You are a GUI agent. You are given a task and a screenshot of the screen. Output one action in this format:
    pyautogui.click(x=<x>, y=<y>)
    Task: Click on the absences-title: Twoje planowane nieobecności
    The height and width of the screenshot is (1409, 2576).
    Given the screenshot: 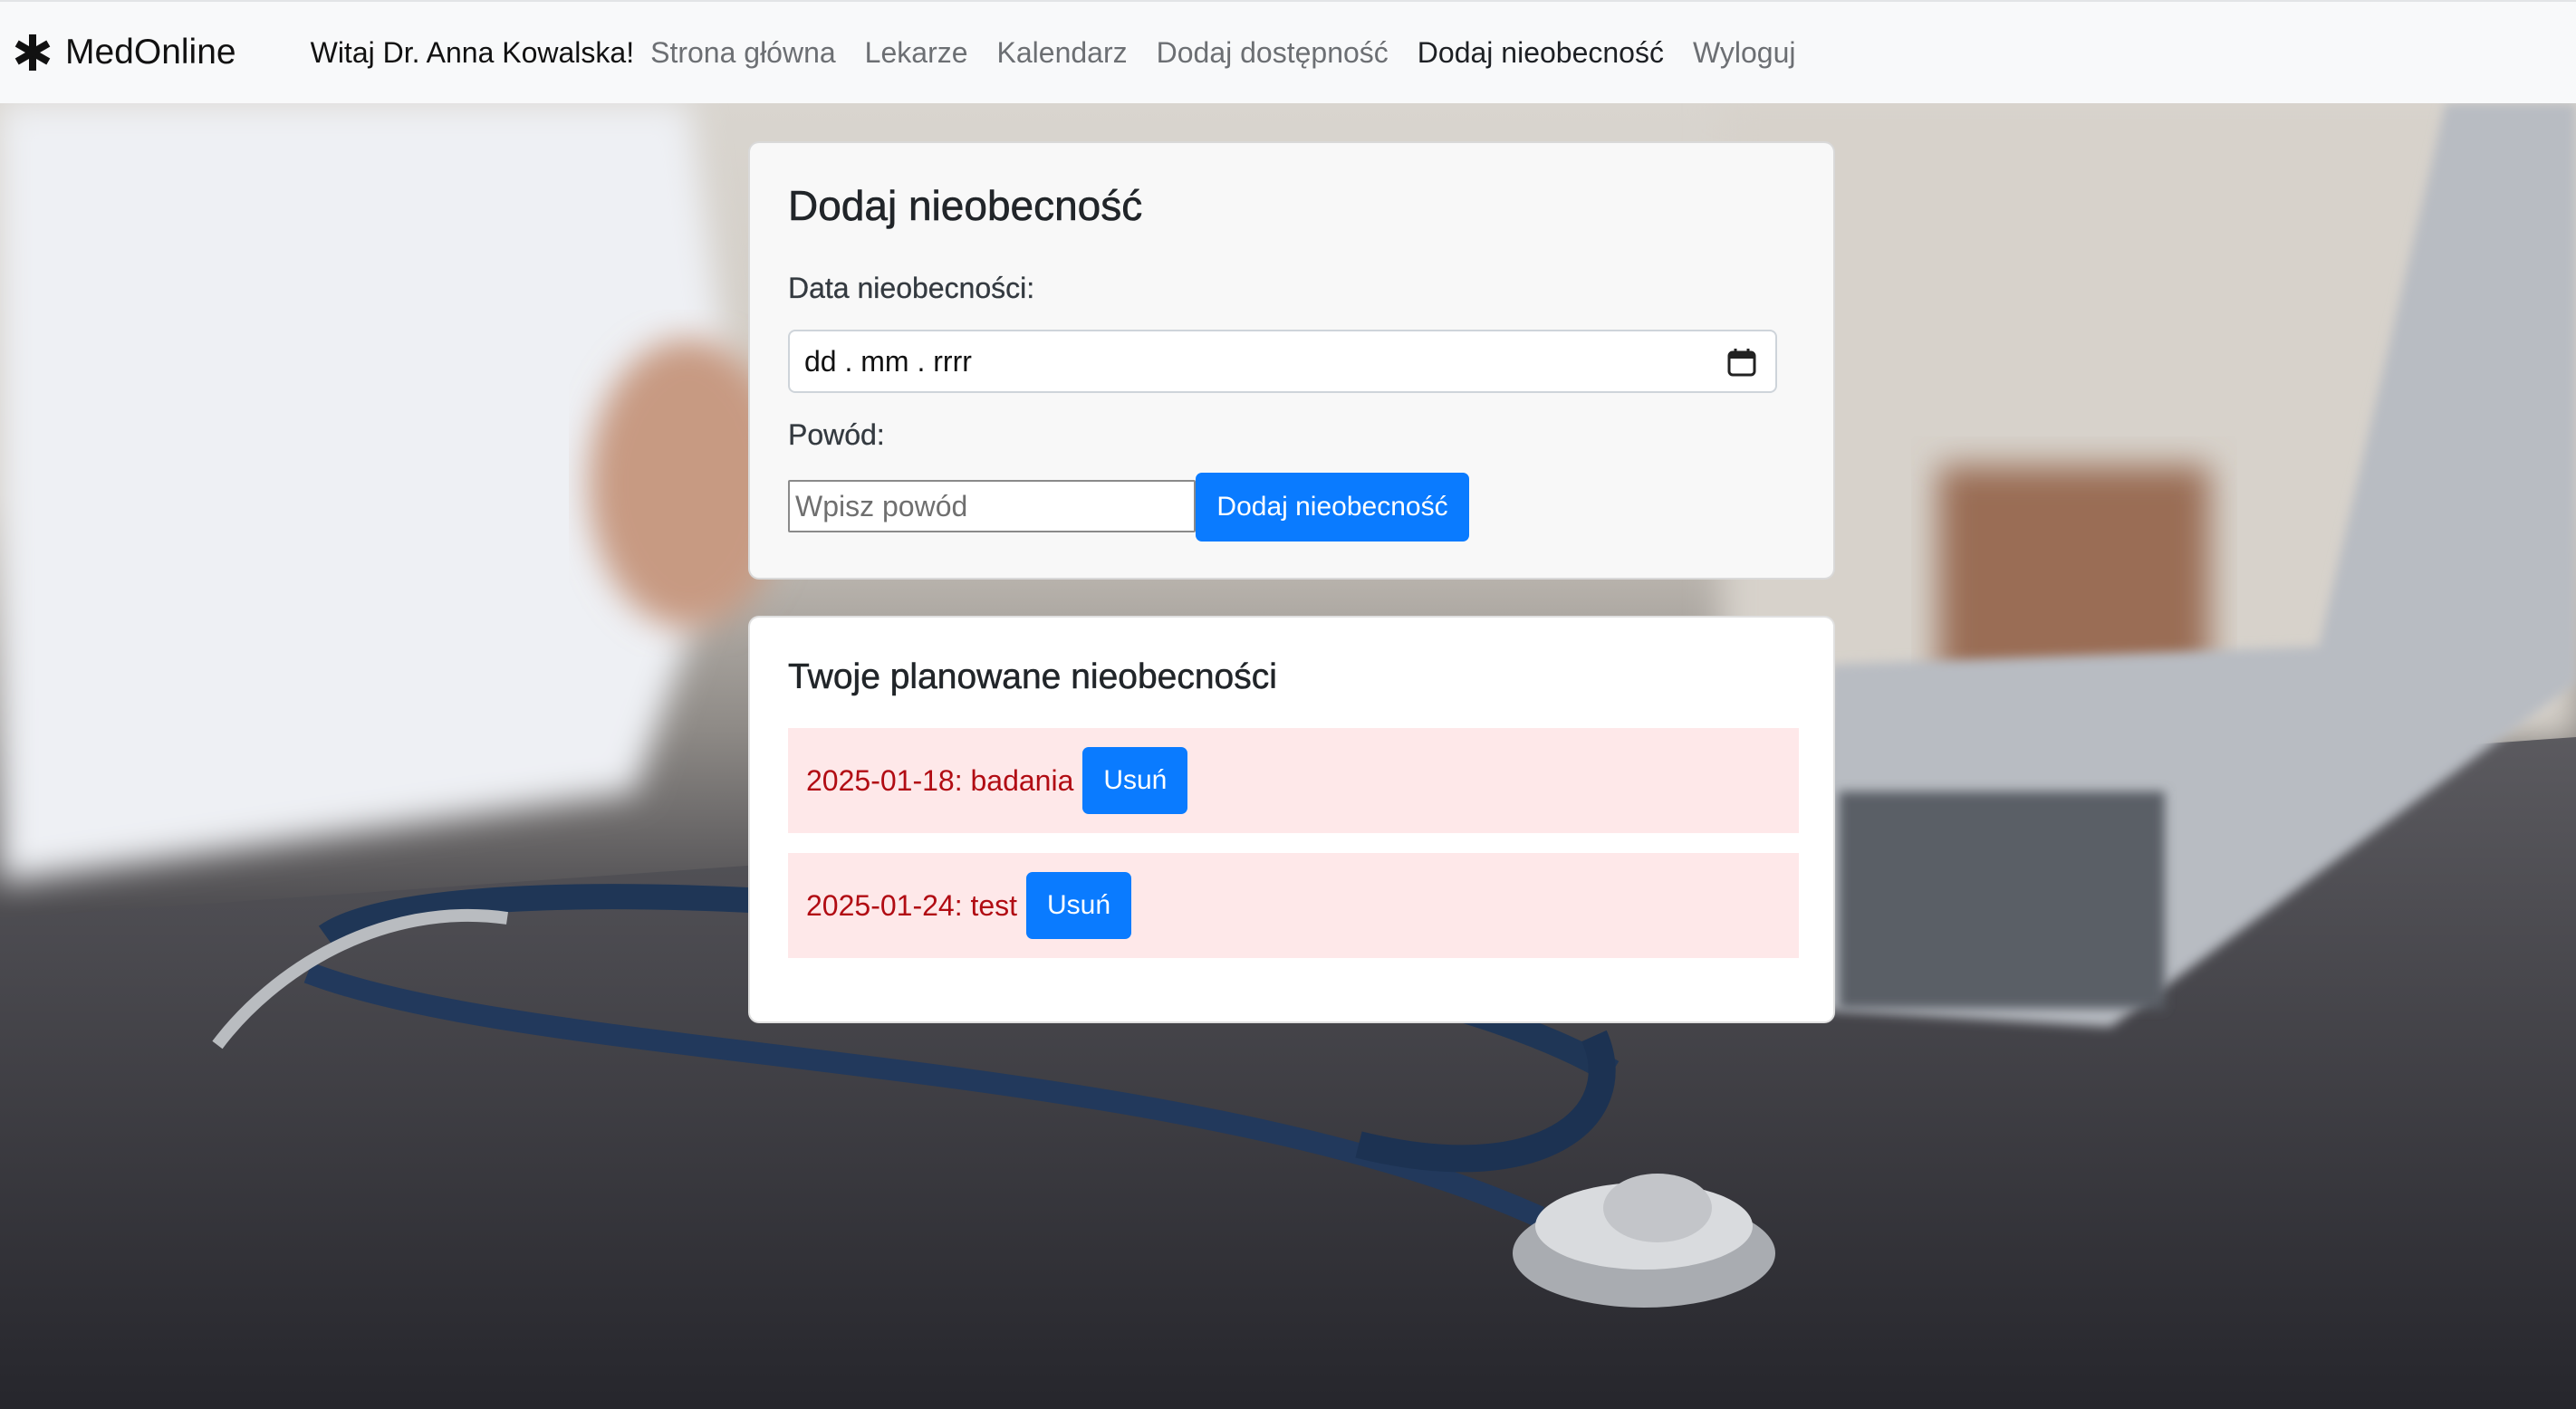 What is the action you would take?
    pyautogui.click(x=1032, y=677)
    